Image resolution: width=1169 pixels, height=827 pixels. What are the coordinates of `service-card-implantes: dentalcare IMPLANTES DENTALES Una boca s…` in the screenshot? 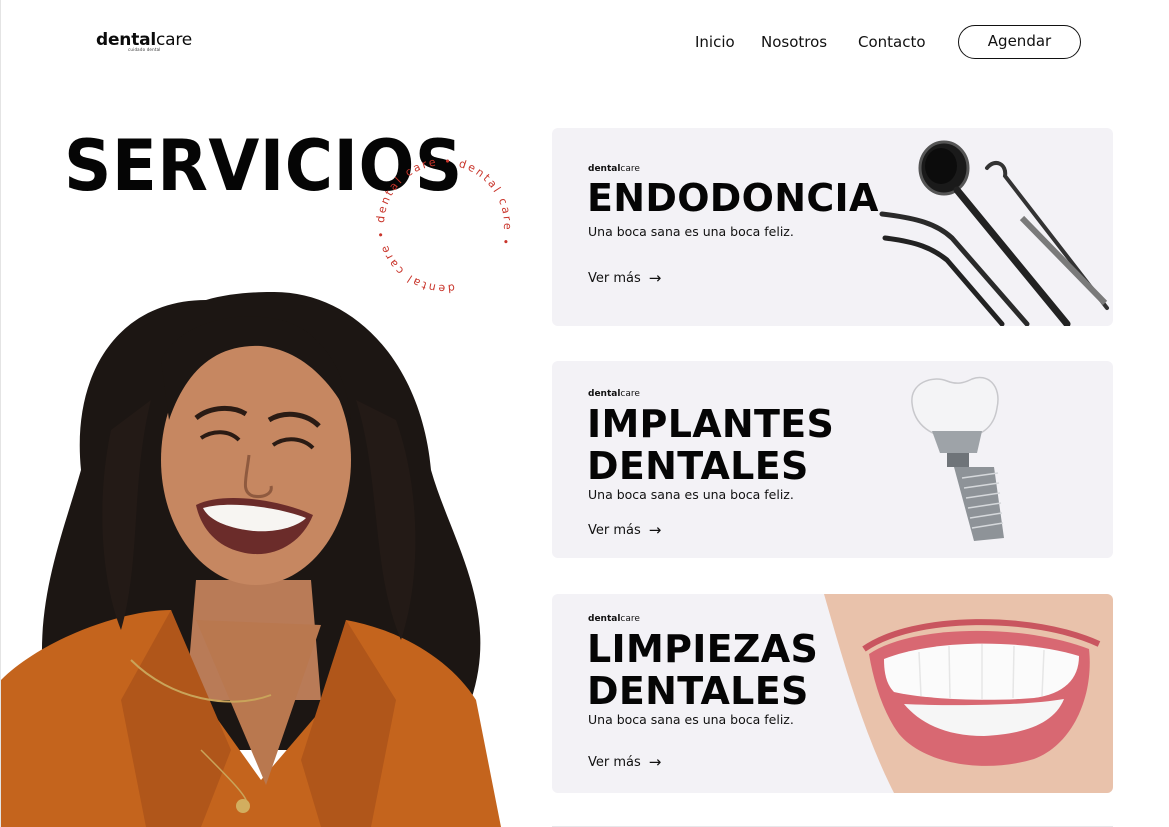 It's located at (832, 459).